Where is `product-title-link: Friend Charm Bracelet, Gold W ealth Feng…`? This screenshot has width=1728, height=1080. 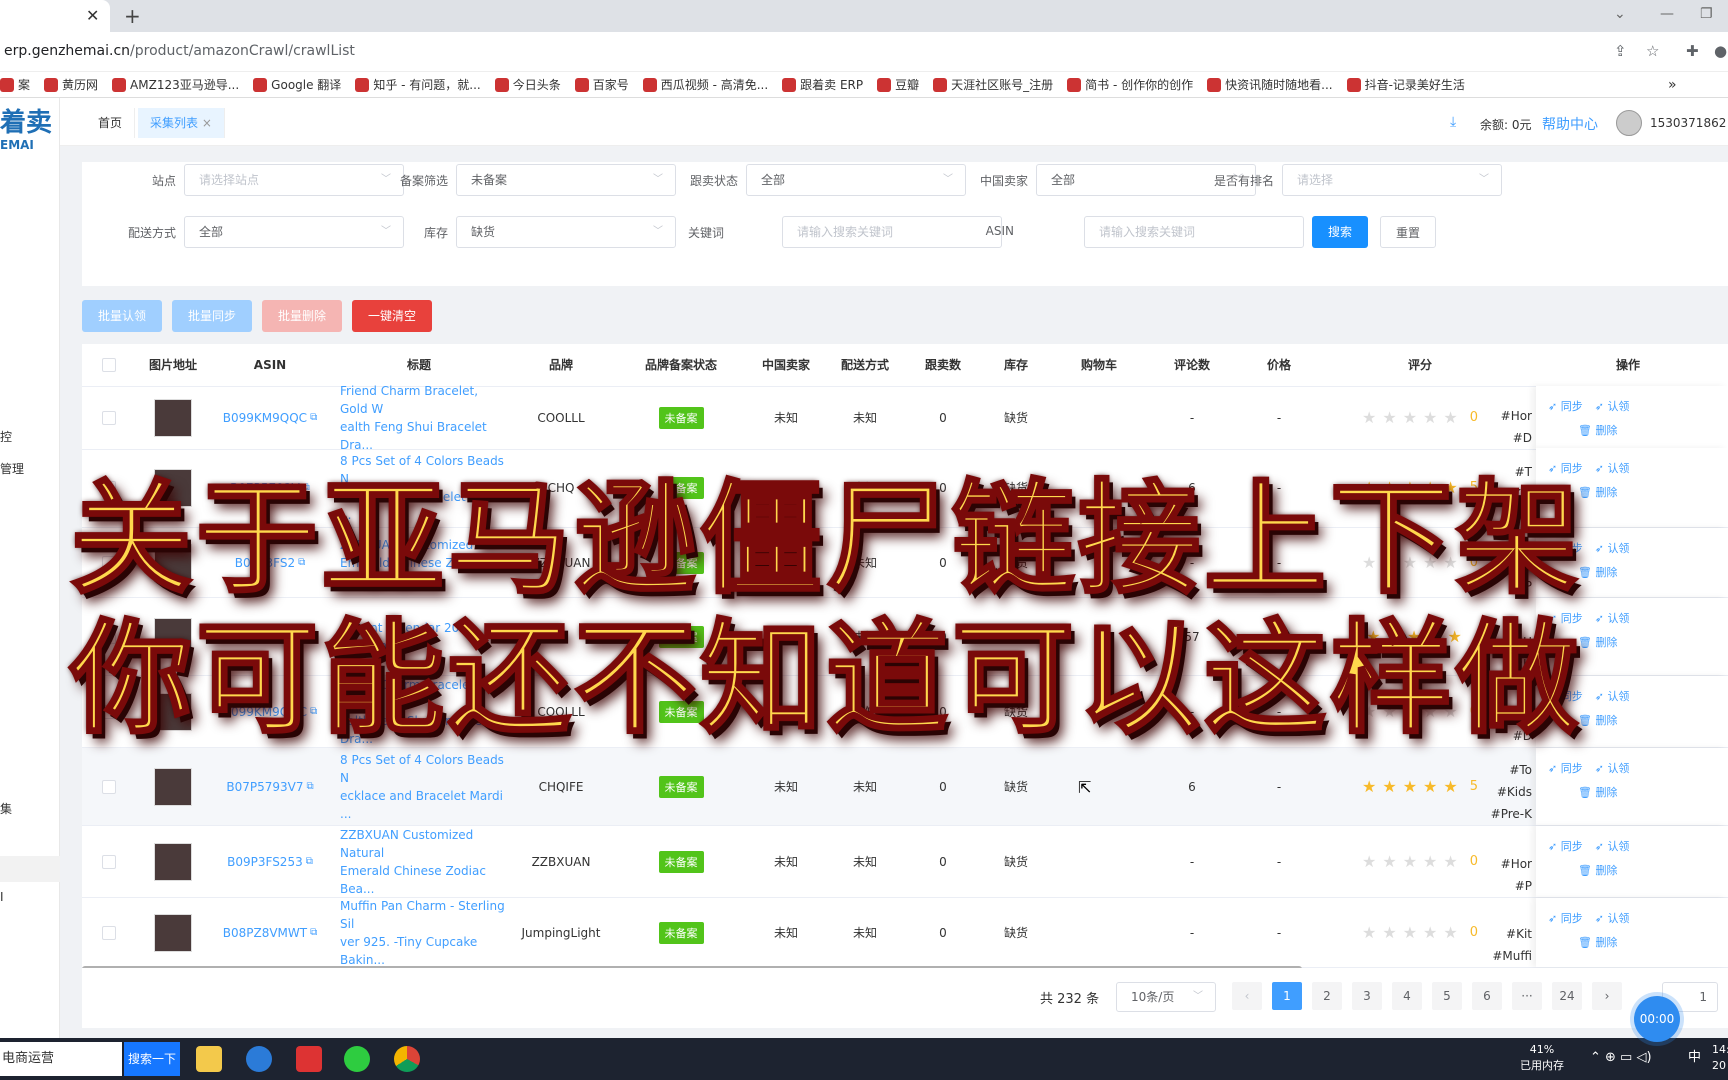 product-title-link: Friend Charm Bracelet, Gold W ealth Feng… is located at coordinates (424, 711).